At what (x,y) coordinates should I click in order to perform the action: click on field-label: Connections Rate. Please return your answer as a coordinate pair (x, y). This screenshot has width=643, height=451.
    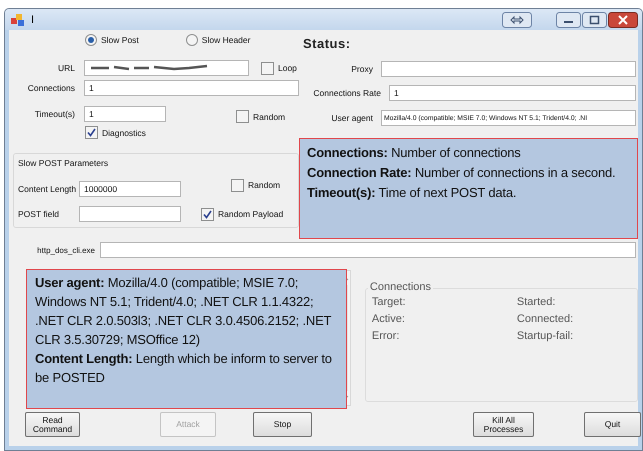
    Looking at the image, I should click on (346, 93).